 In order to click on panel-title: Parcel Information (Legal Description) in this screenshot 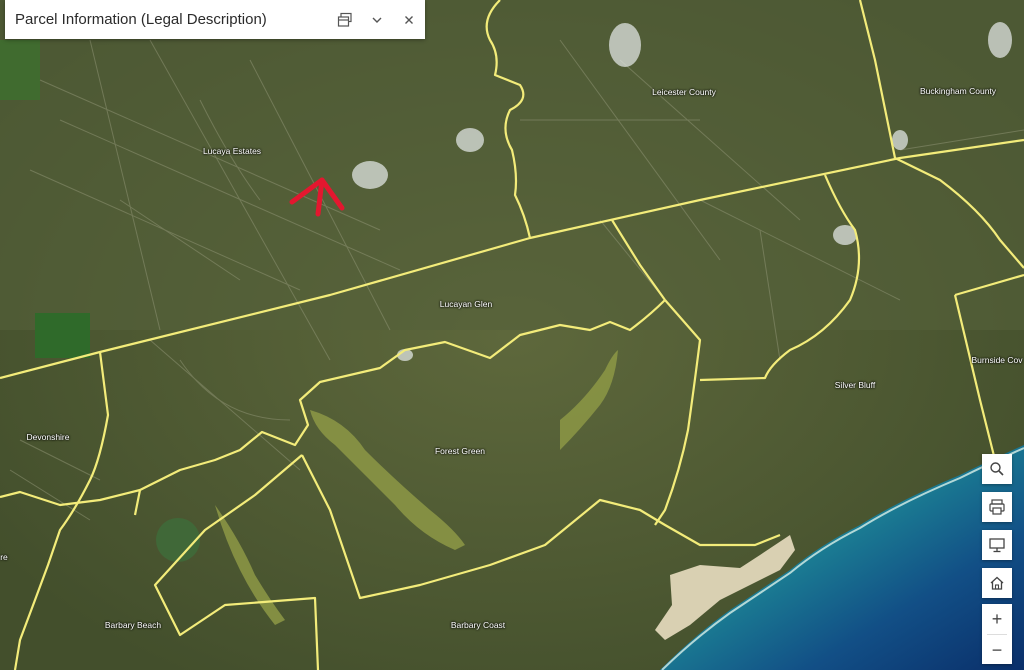, I will do `click(141, 19)`.